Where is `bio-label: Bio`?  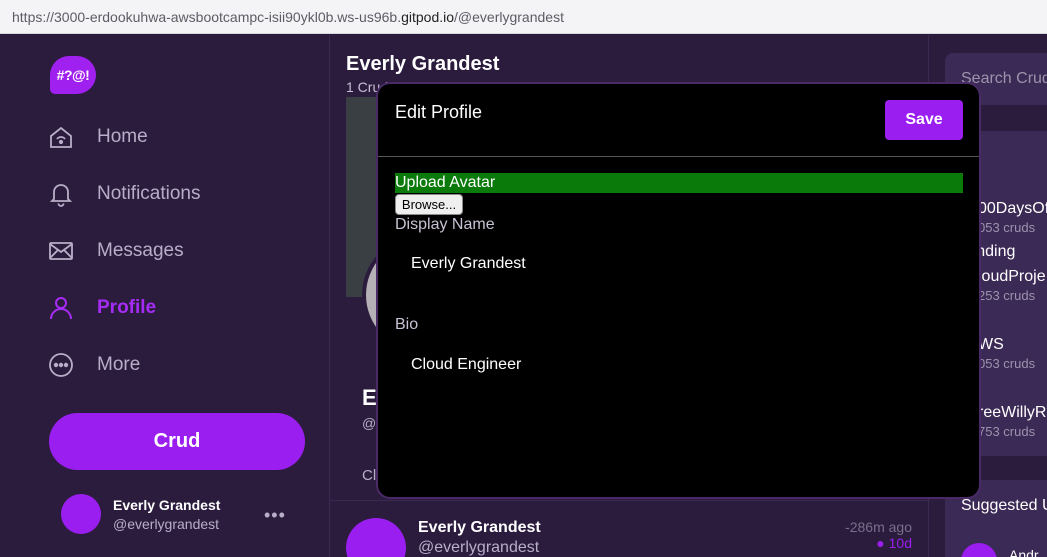
bio-label: Bio is located at coordinates (407, 324).